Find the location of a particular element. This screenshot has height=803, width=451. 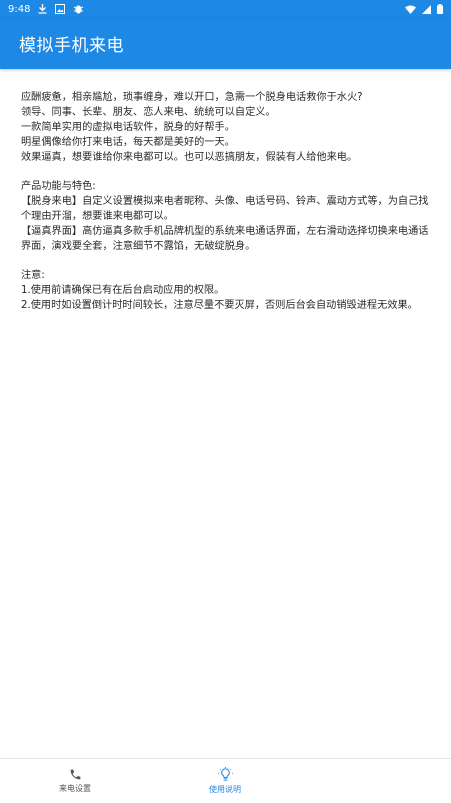

battery-icon is located at coordinates (440, 9).